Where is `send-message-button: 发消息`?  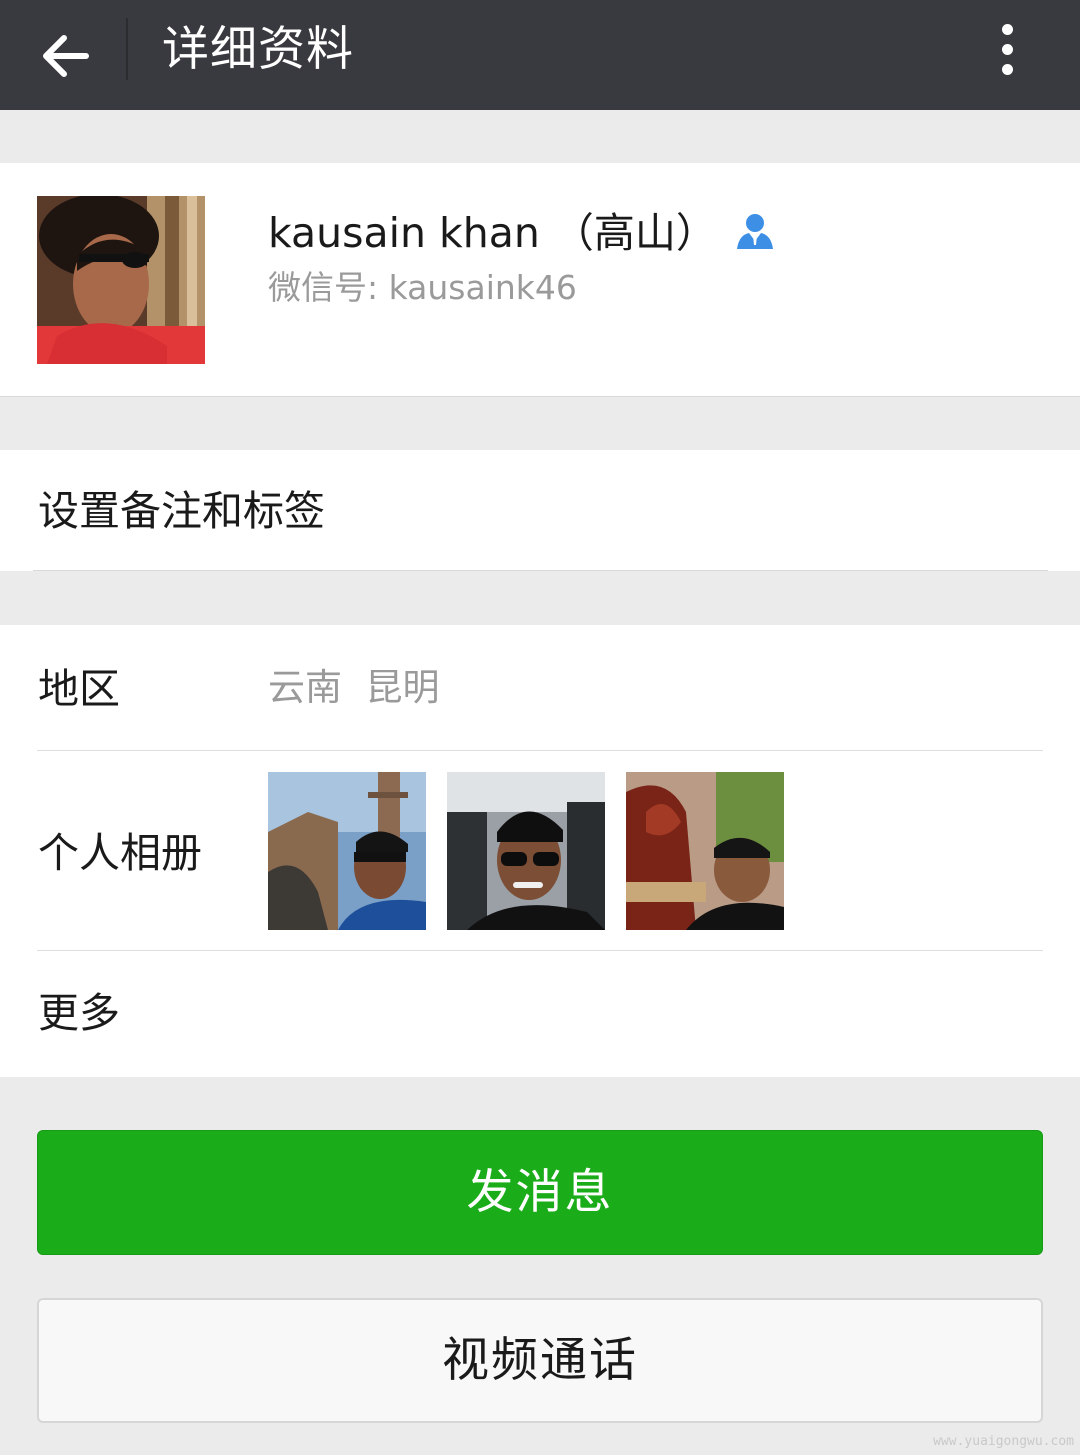 send-message-button: 发消息 is located at coordinates (540, 1192).